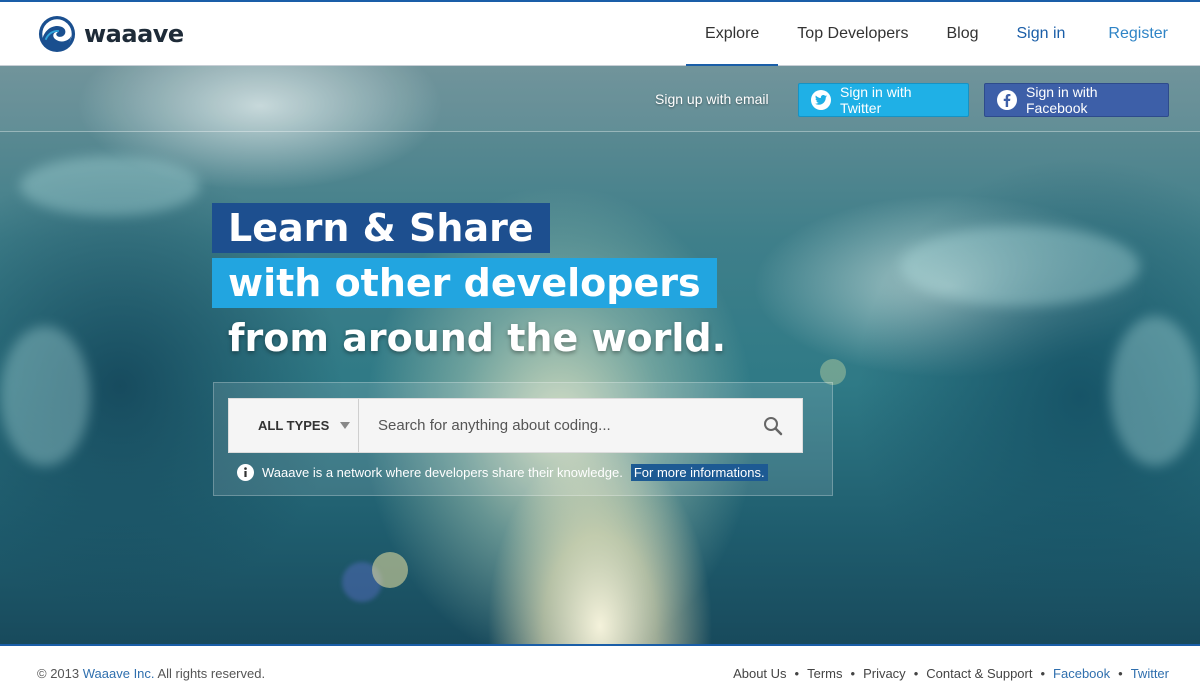  Describe the element at coordinates (962, 34) in the screenshot. I see `nav-blog: Blog` at that location.